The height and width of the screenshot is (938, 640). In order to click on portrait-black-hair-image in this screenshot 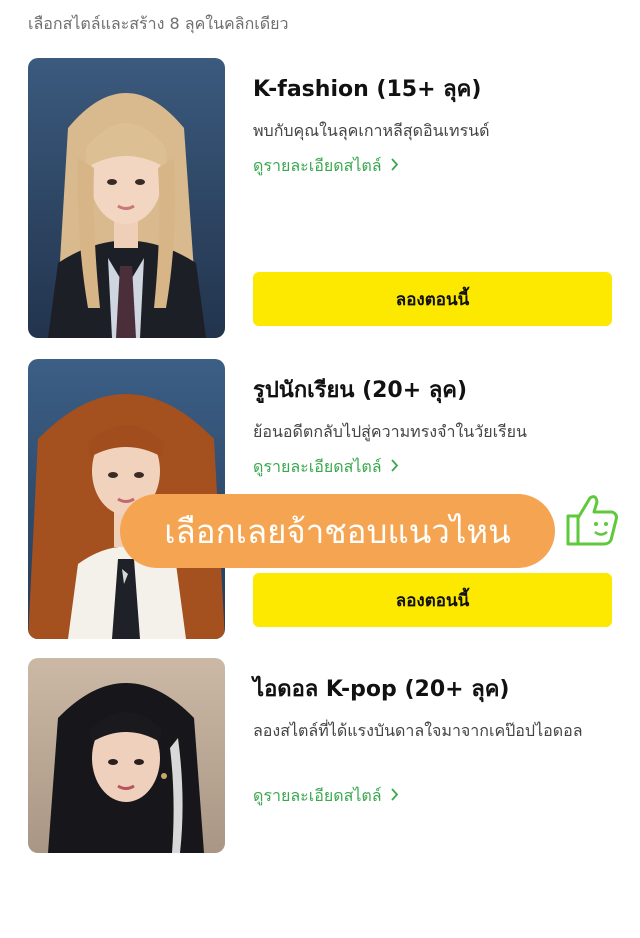, I will do `click(126, 755)`.